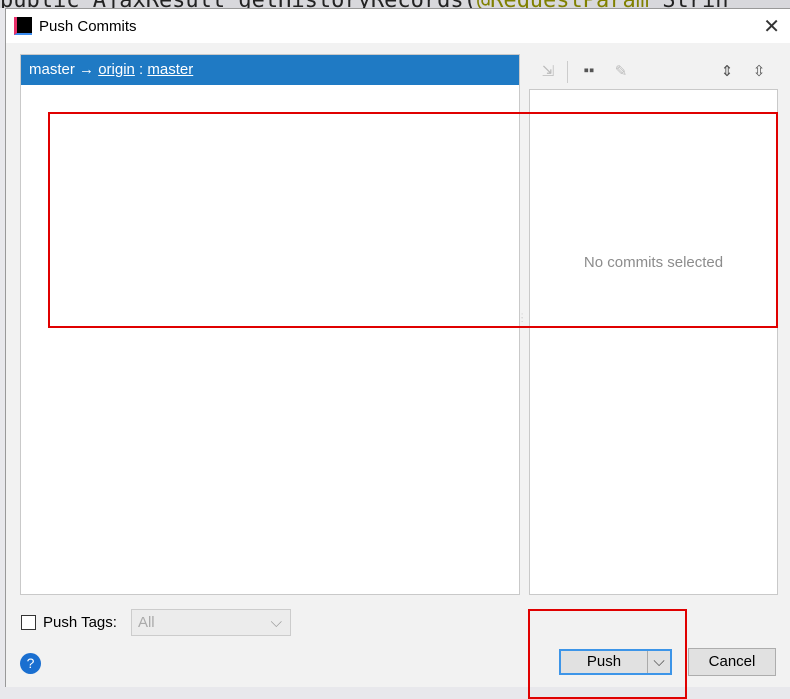 The height and width of the screenshot is (699, 790). What do you see at coordinates (87, 69) in the screenshot?
I see `arrow-icon: →` at bounding box center [87, 69].